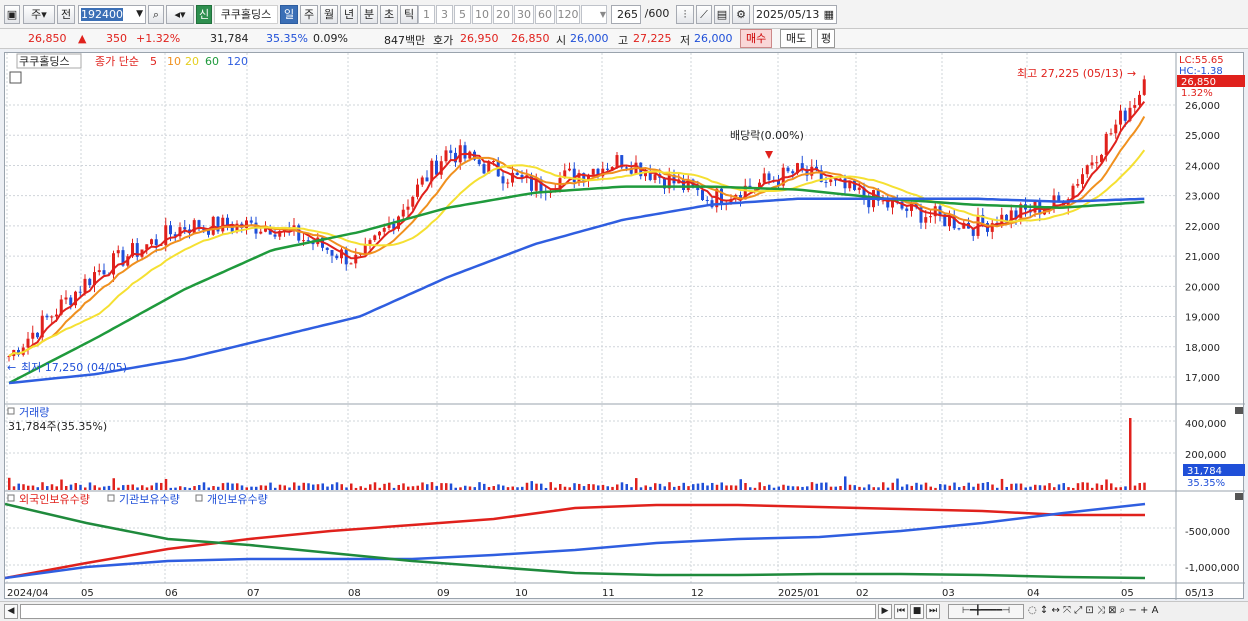 This screenshot has height=621, width=1248. I want to click on zoom-slider: ⊢━╋━━━━⊣, so click(986, 611).